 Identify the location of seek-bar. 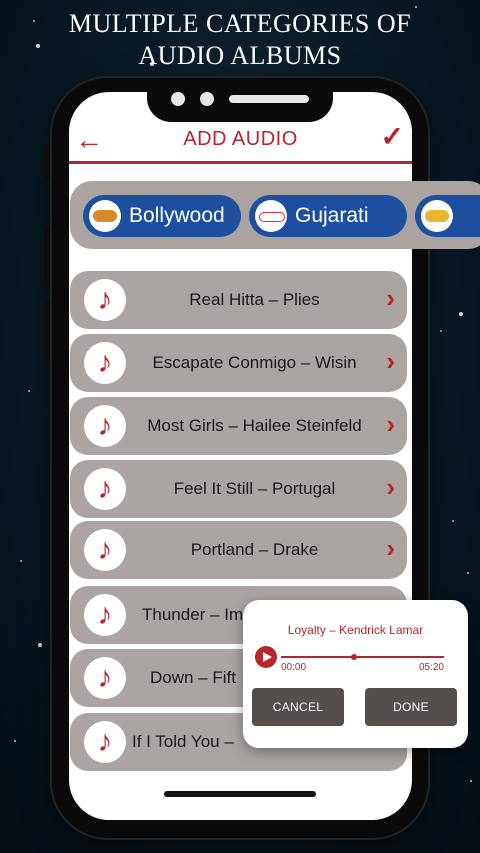
(362, 657).